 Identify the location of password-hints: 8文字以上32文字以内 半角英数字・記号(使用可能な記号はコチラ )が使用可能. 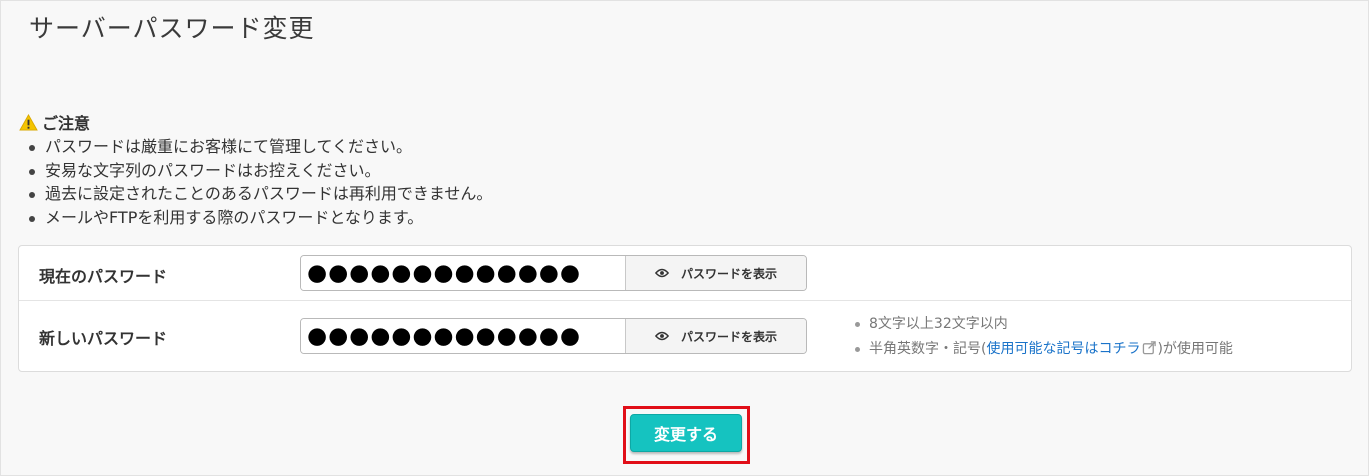
(1043, 337).